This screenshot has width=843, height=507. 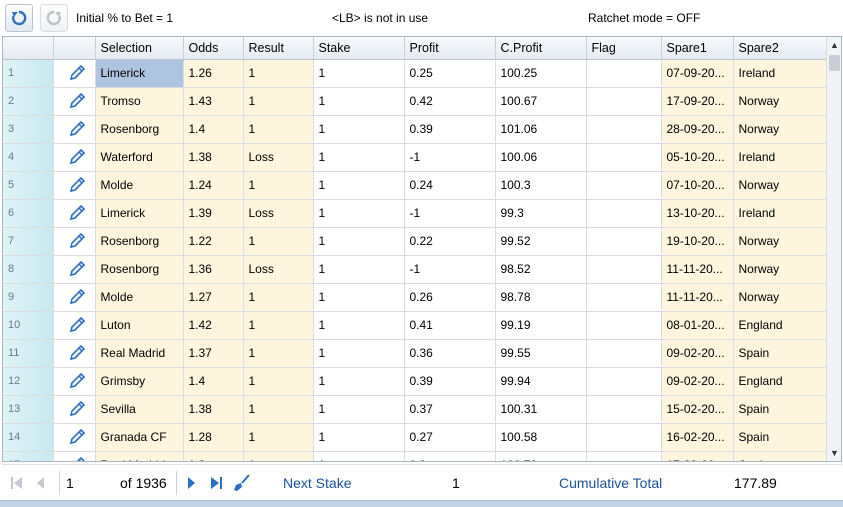 I want to click on undo-button, so click(x=19, y=18).